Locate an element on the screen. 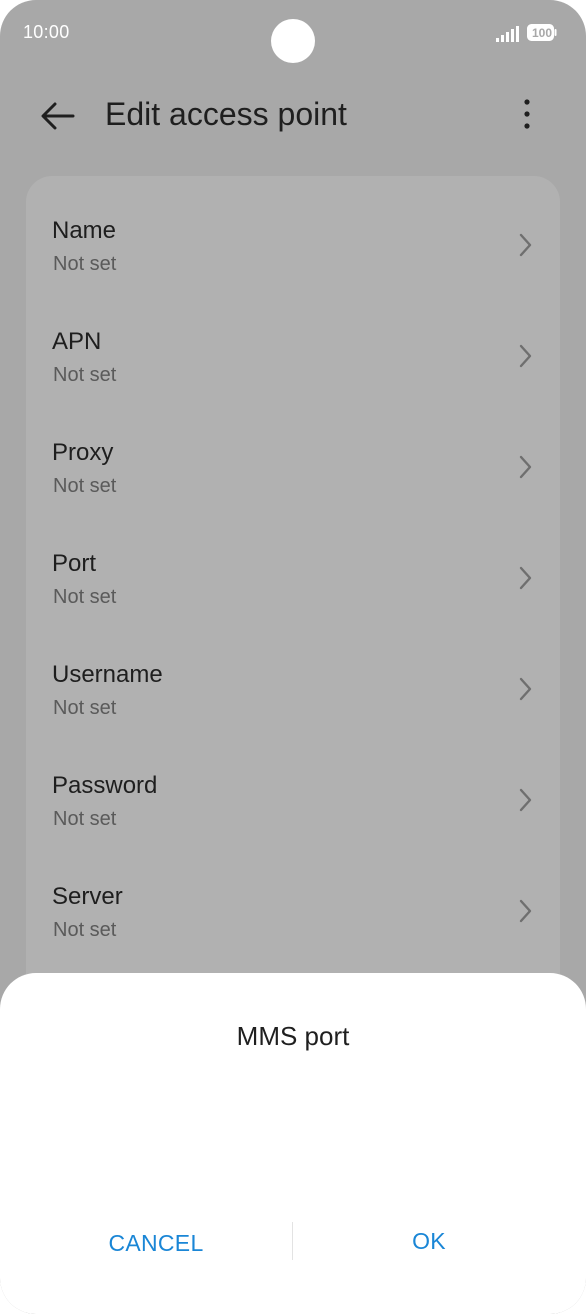 This screenshot has height=1314, width=586. setting-row-username: Username Not set is located at coordinates (293, 675).